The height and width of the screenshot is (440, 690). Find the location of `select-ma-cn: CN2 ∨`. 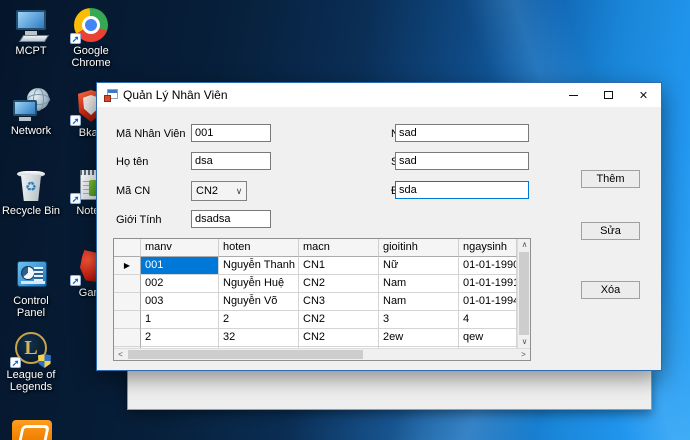

select-ma-cn: CN2 ∨ is located at coordinates (219, 191).